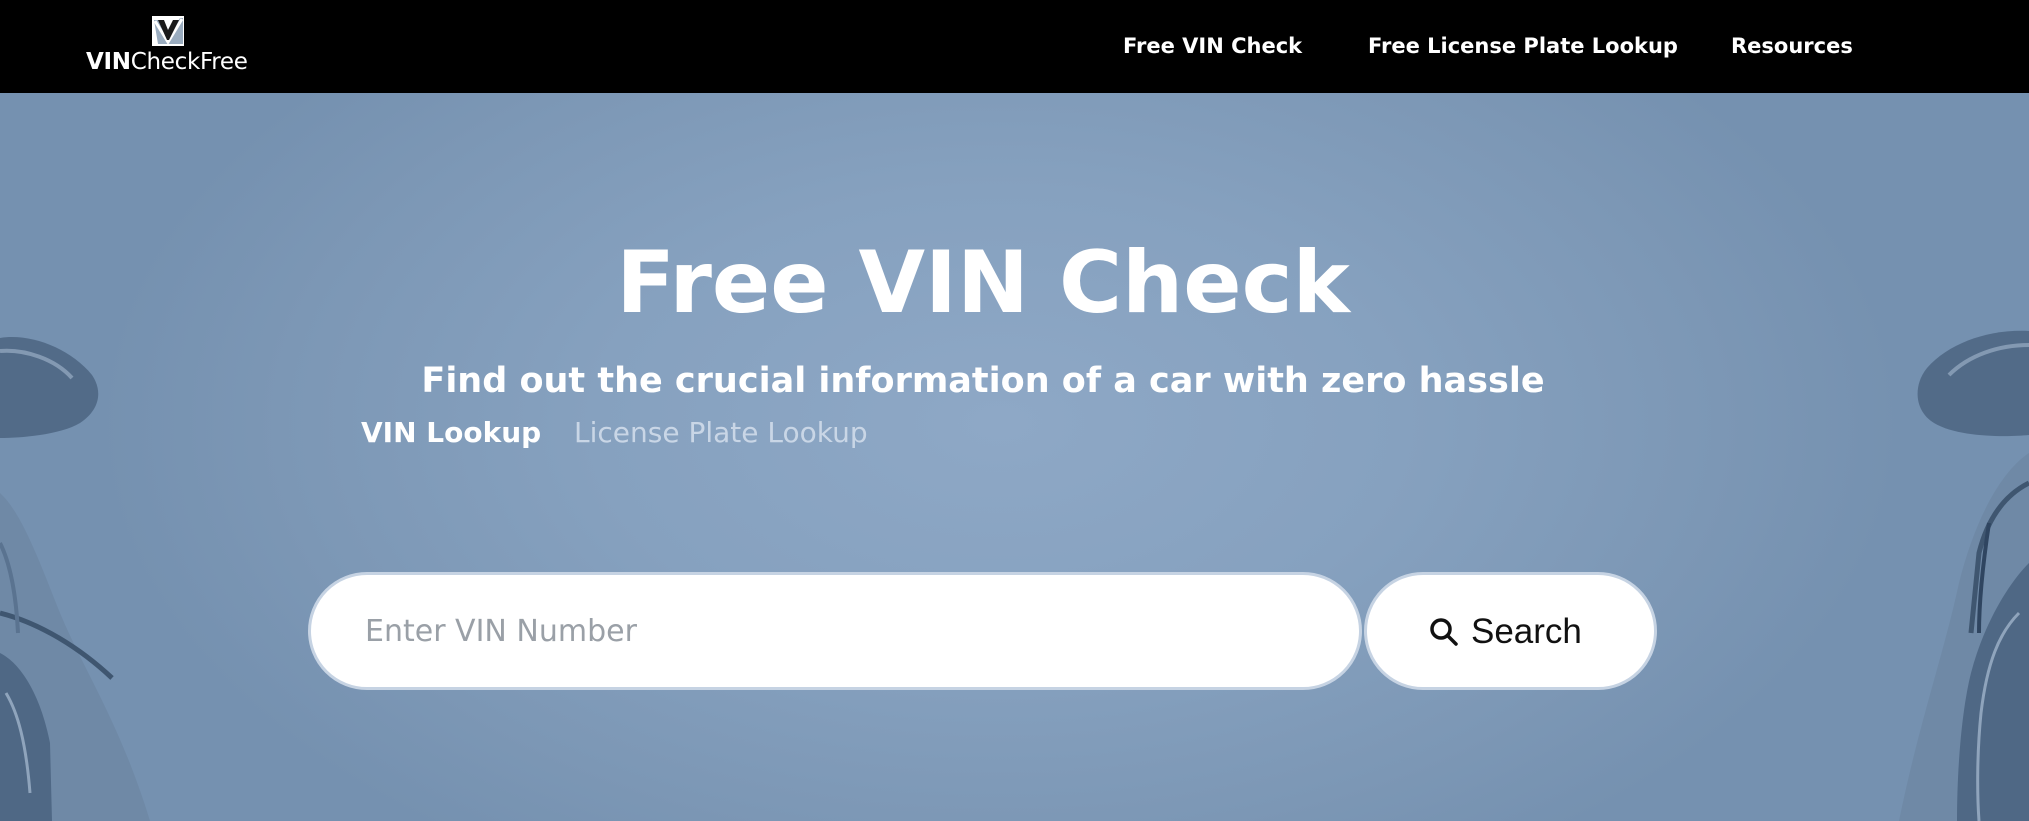 The height and width of the screenshot is (821, 2029). I want to click on car-right-background-image, so click(1964, 575).